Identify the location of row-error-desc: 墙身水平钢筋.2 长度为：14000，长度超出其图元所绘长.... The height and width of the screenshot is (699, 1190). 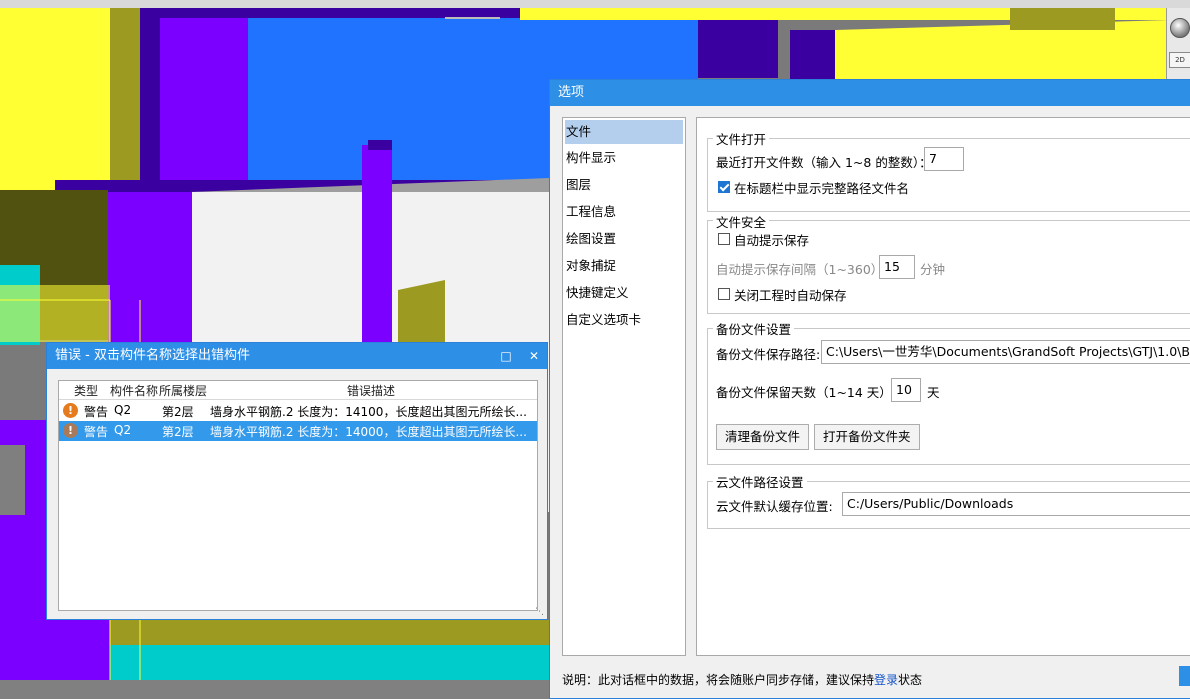
(368, 432).